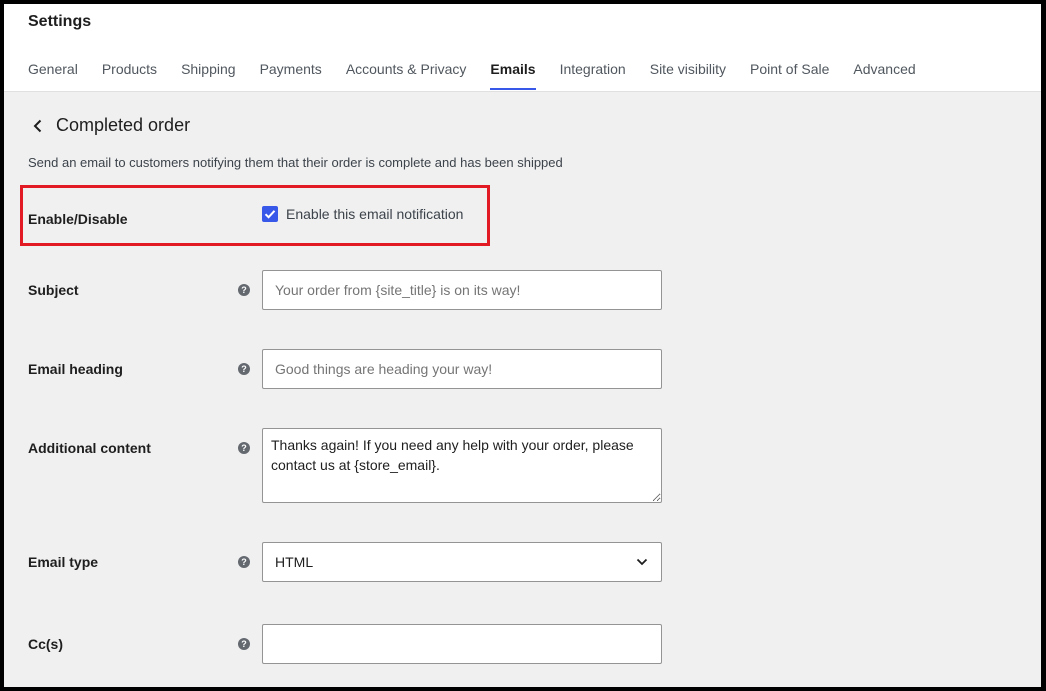 Image resolution: width=1046 pixels, height=691 pixels. Describe the element at coordinates (375, 214) in the screenshot. I see `enable-notification-label: Enable this email notification` at that location.